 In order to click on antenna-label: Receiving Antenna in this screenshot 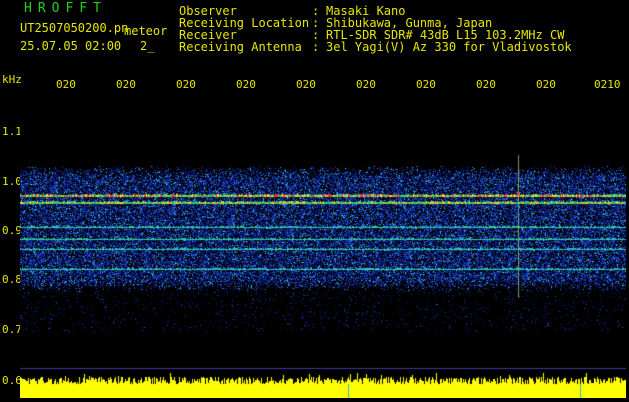, I will do `click(240, 47)`.